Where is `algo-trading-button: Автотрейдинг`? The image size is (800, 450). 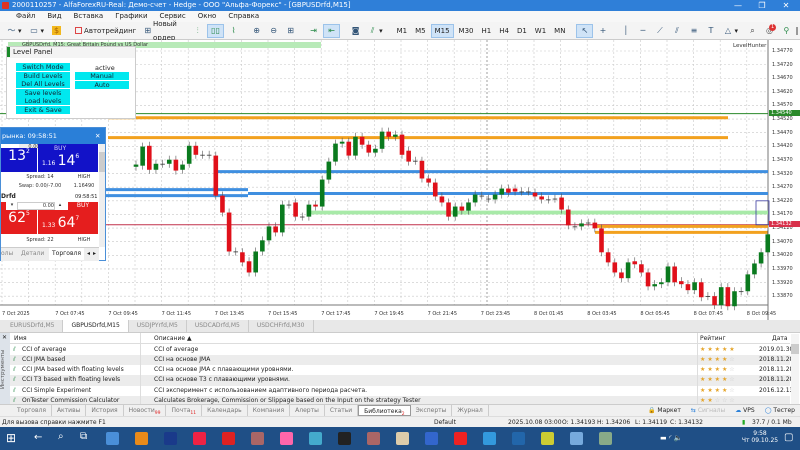
algo-trading-button: Автотрейдинг is located at coordinates (105, 31).